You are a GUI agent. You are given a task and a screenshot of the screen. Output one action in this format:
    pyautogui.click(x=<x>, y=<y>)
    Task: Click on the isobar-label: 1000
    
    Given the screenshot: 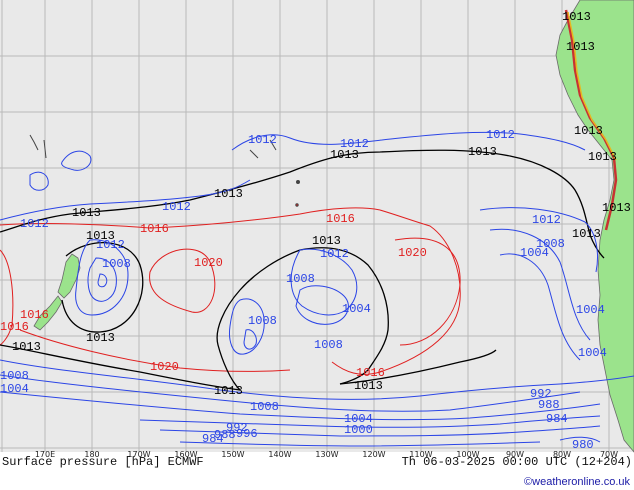 What is the action you would take?
    pyautogui.click(x=358, y=430)
    